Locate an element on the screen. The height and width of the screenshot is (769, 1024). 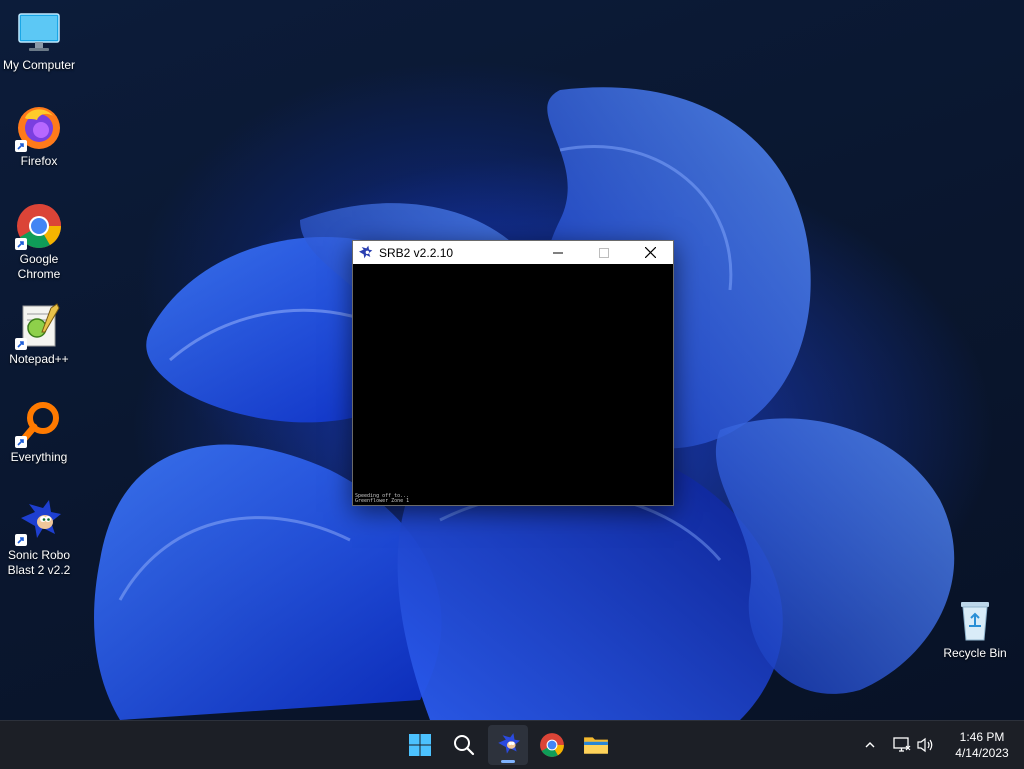
taskbar-file-explorer is located at coordinates (596, 745).